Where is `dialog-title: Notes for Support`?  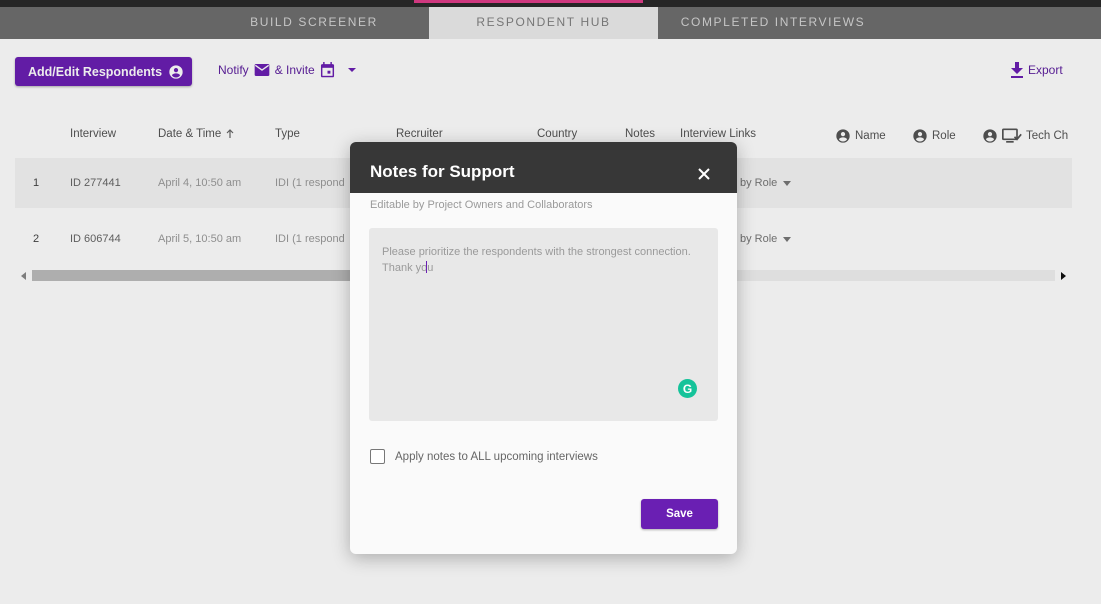 dialog-title: Notes for Support is located at coordinates (442, 171).